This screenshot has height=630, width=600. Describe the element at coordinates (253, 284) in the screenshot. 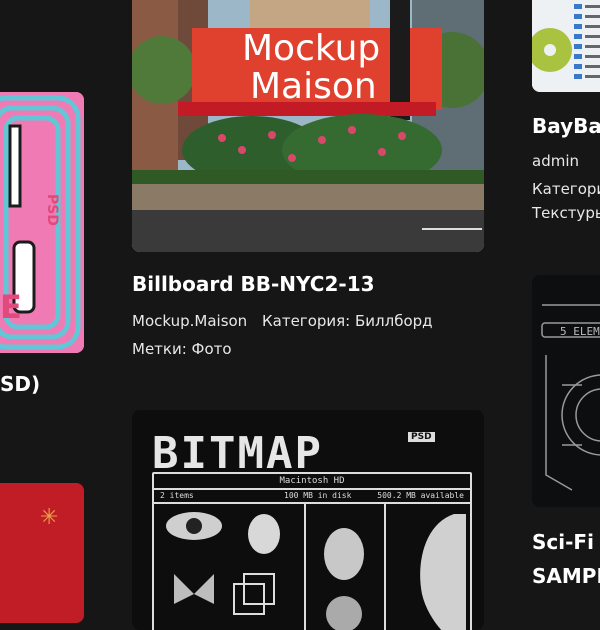

I see `billboard-card-title: Billboard BB-NYC2-13` at that location.